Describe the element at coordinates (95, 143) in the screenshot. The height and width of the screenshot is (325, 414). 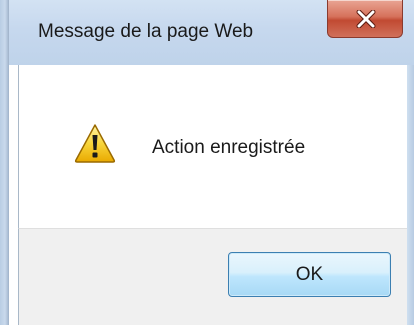
I see `warning-icon` at that location.